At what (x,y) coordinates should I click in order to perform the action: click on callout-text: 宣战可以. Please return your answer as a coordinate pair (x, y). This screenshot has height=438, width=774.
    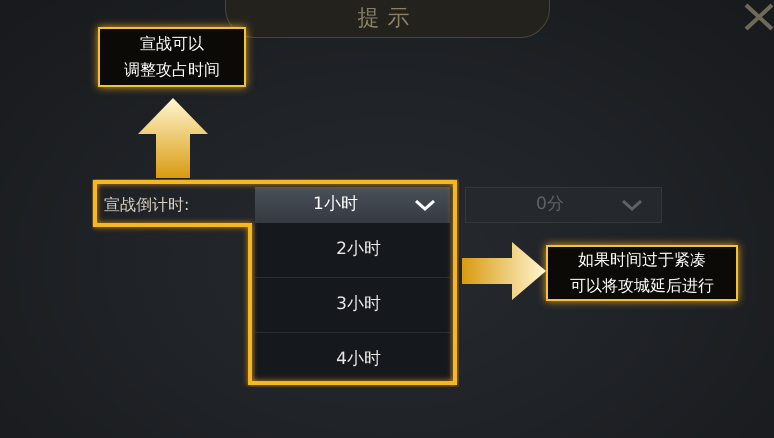
    Looking at the image, I should click on (172, 44).